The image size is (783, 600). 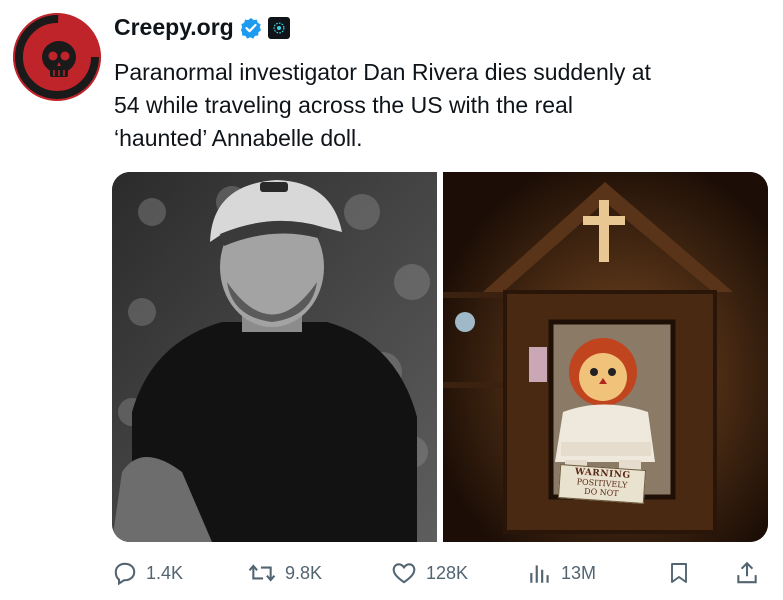 I want to click on repost-button: 9.8K, so click(x=284, y=573).